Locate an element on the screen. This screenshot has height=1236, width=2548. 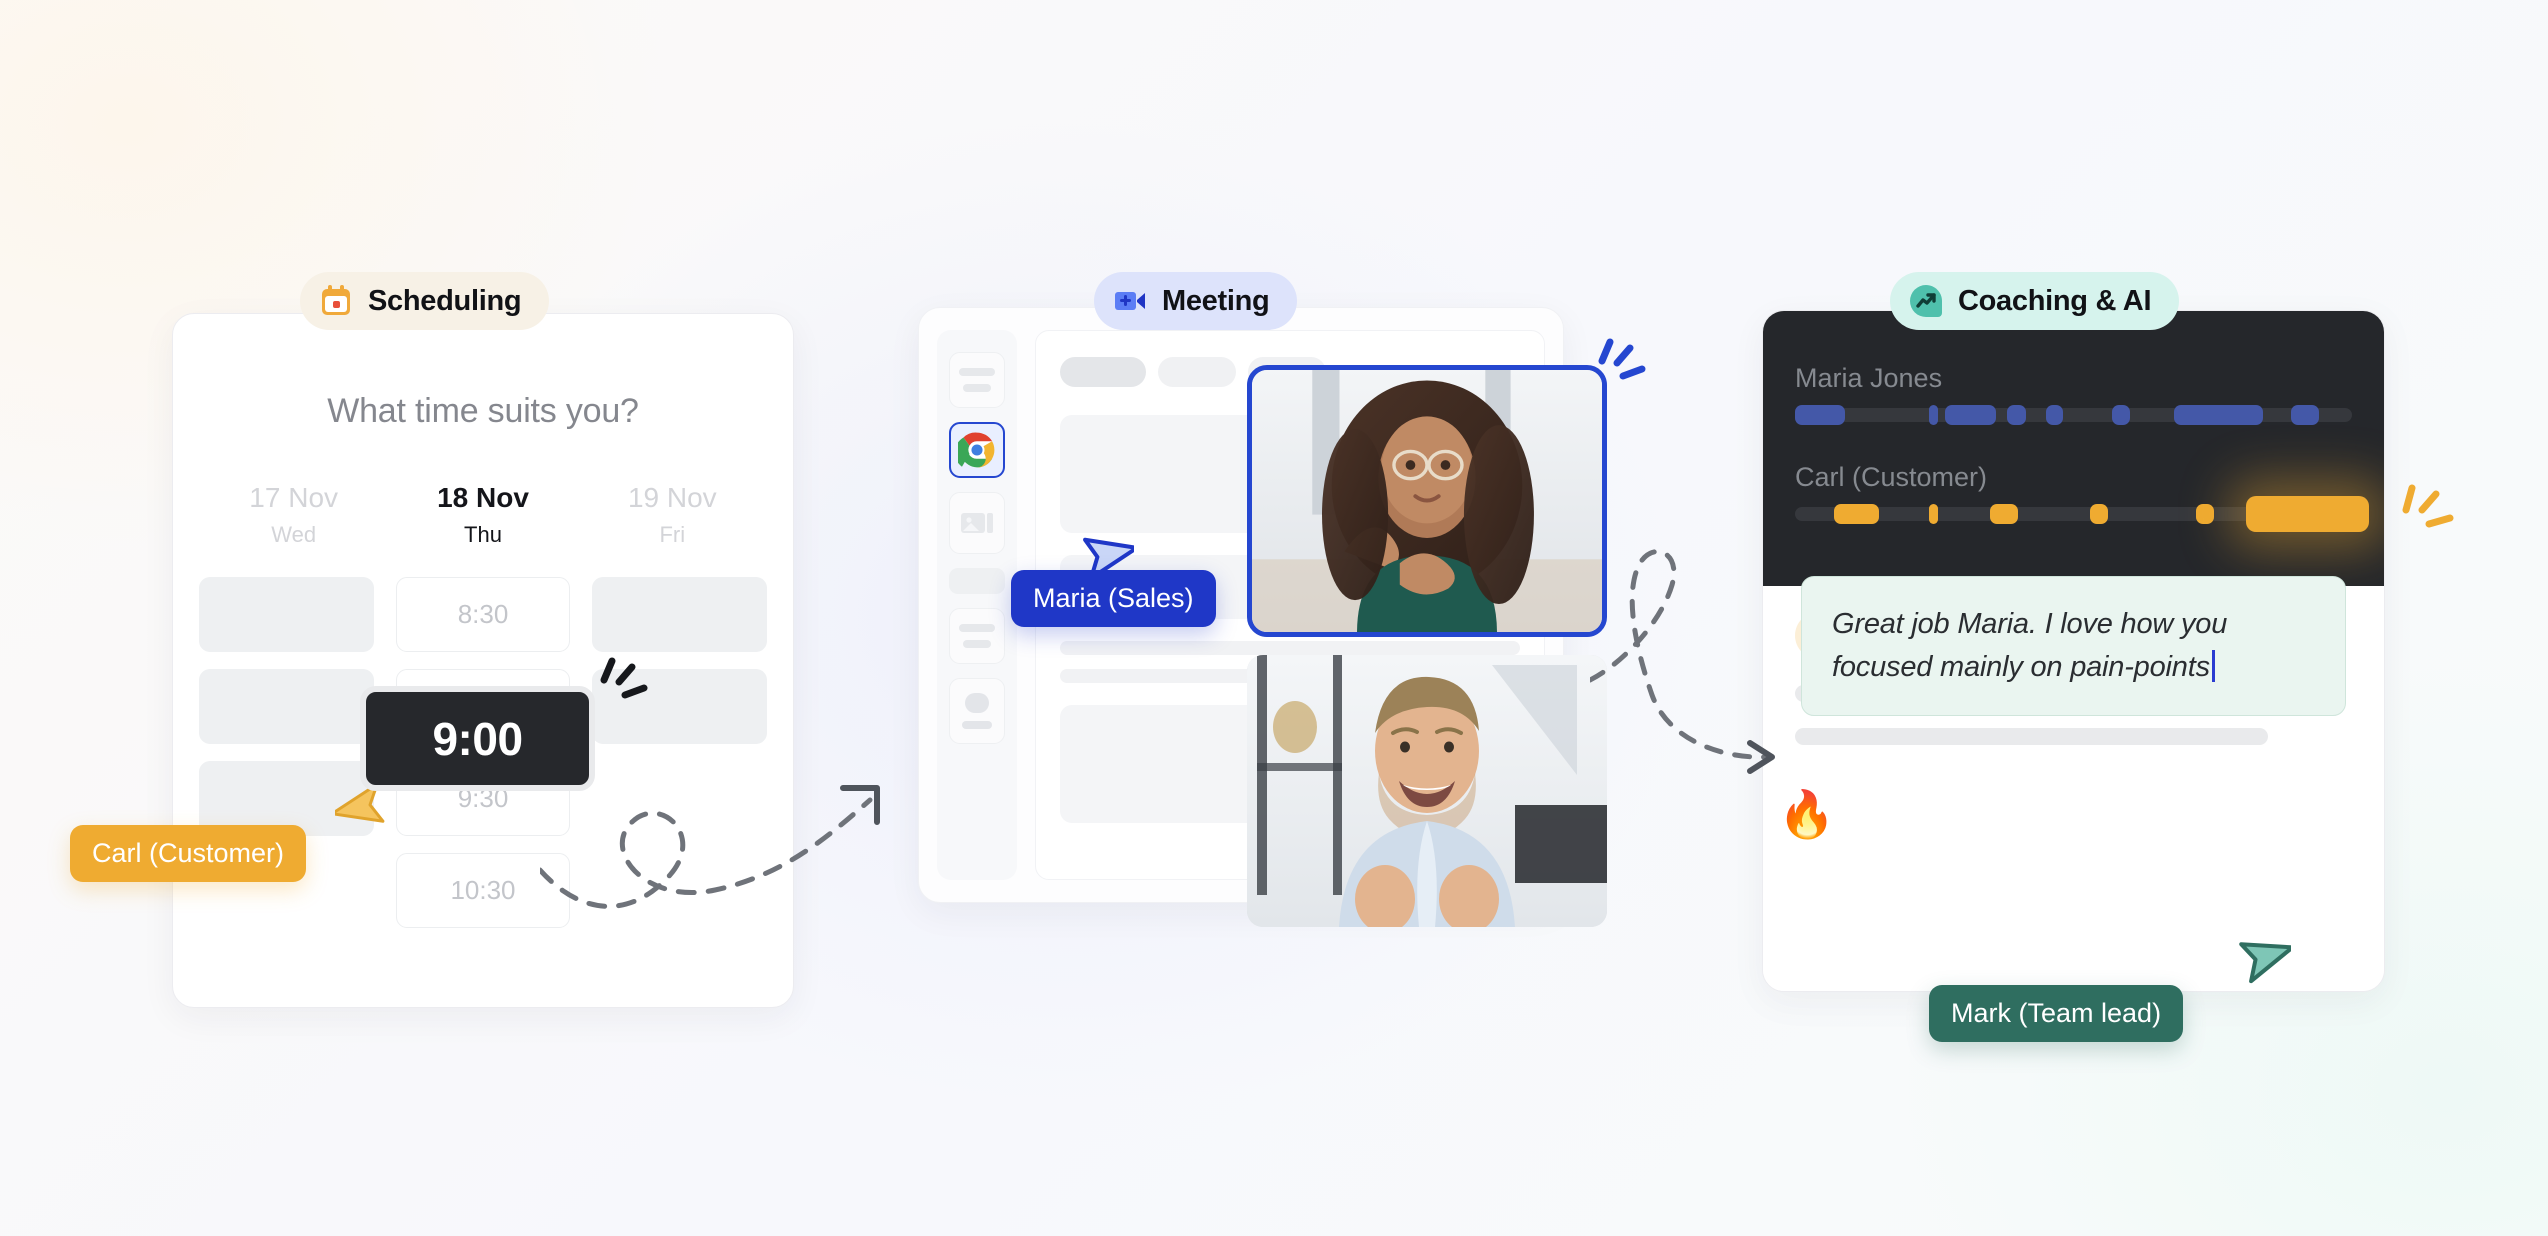
meeting-badge: Meeting is located at coordinates (1196, 301).